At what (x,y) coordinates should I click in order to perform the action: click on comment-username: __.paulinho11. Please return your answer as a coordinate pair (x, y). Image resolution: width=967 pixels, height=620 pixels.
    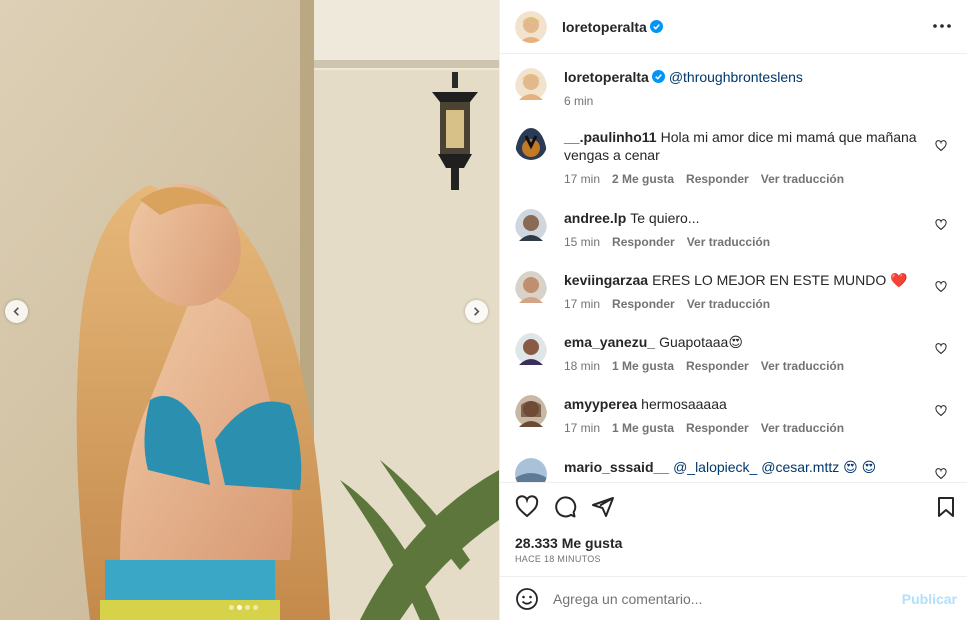
    Looking at the image, I should click on (610, 137).